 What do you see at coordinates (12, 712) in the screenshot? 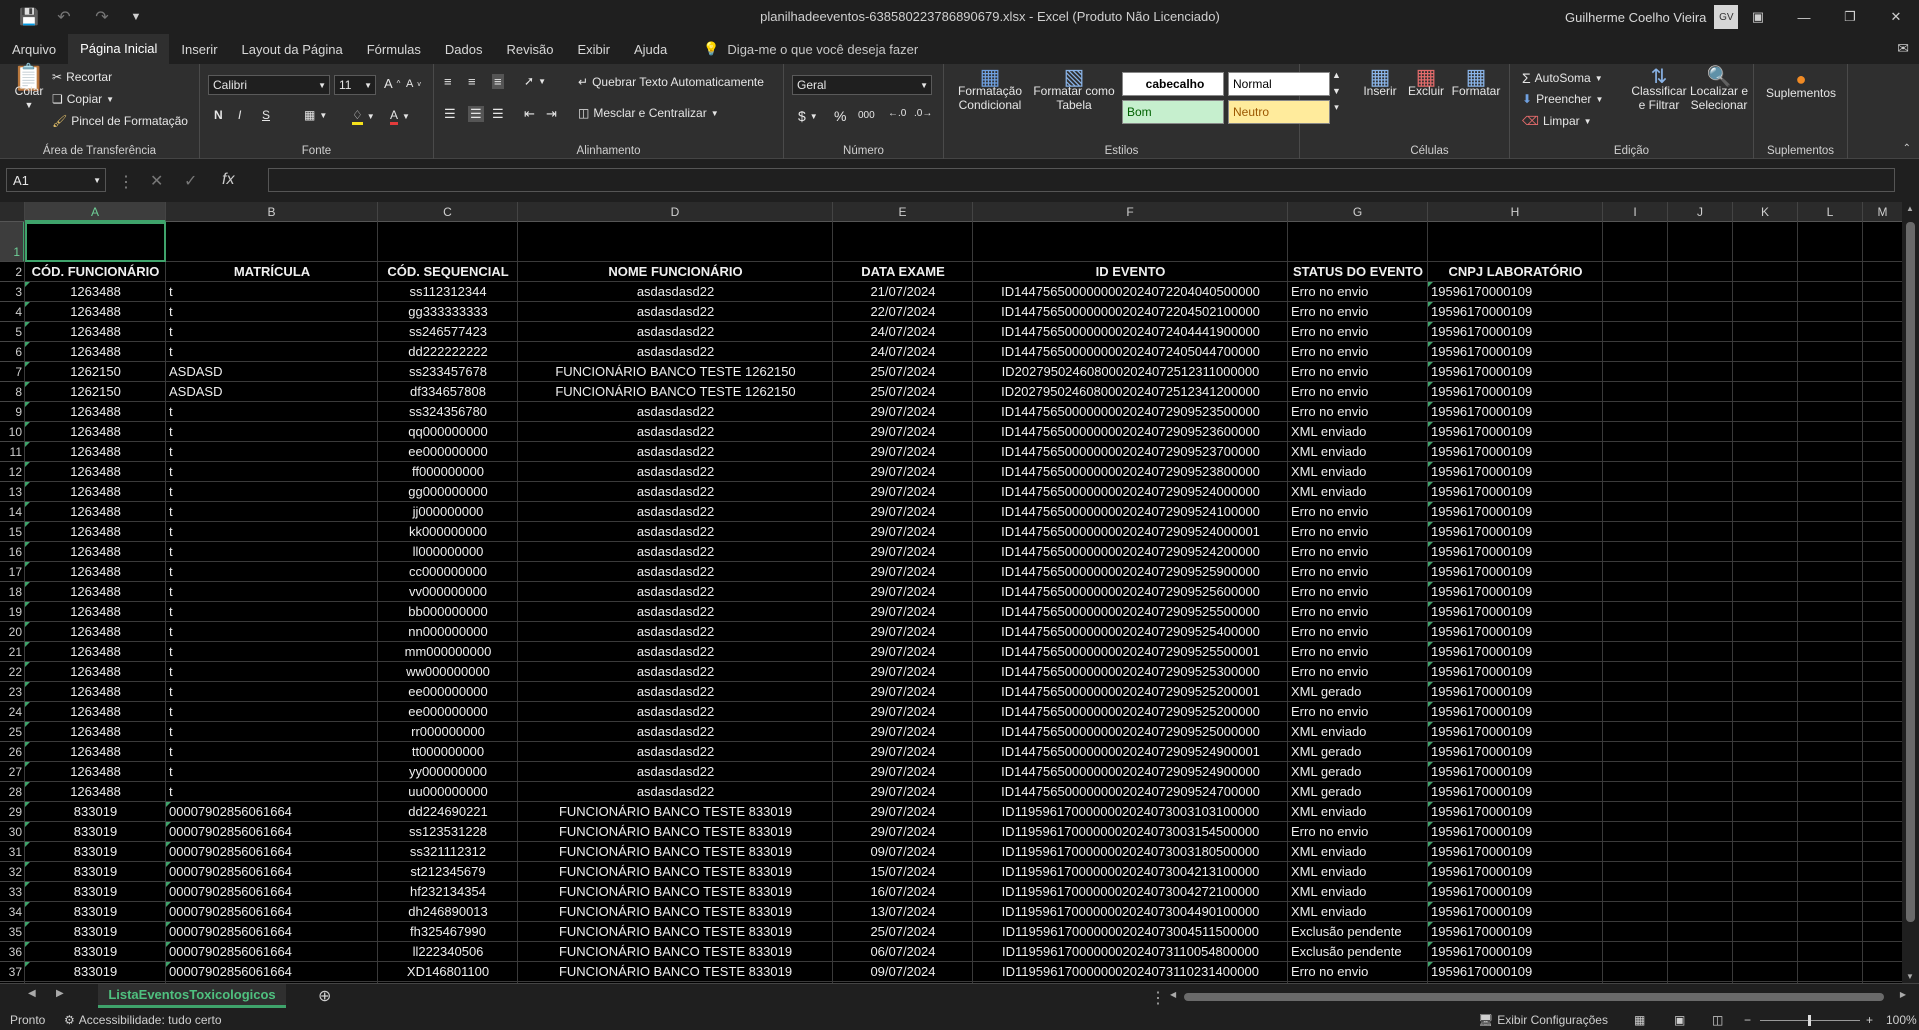
I see `row-header-24: 24` at bounding box center [12, 712].